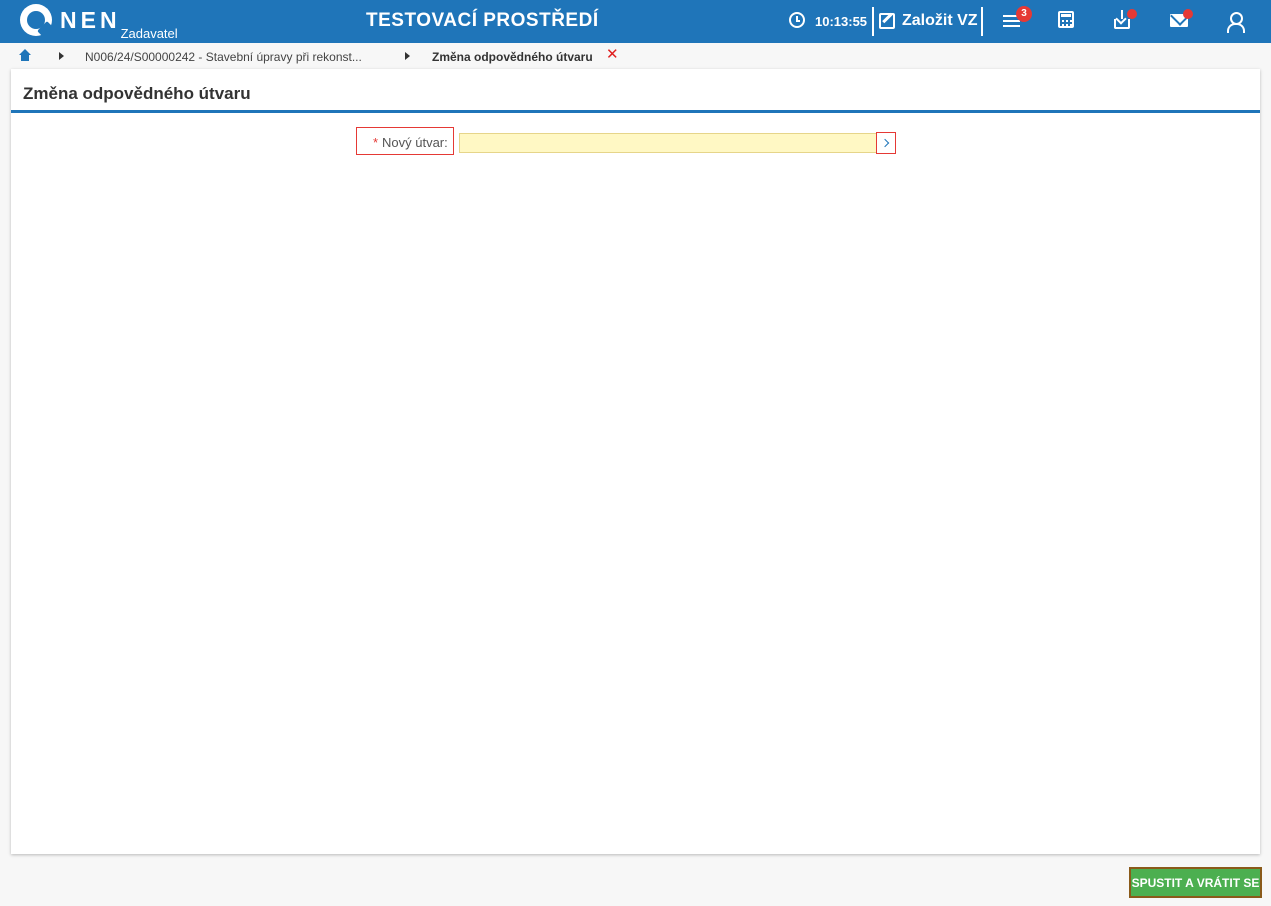 The width and height of the screenshot is (1271, 906). What do you see at coordinates (940, 20) in the screenshot?
I see `create-tender-label: Založit VZ` at bounding box center [940, 20].